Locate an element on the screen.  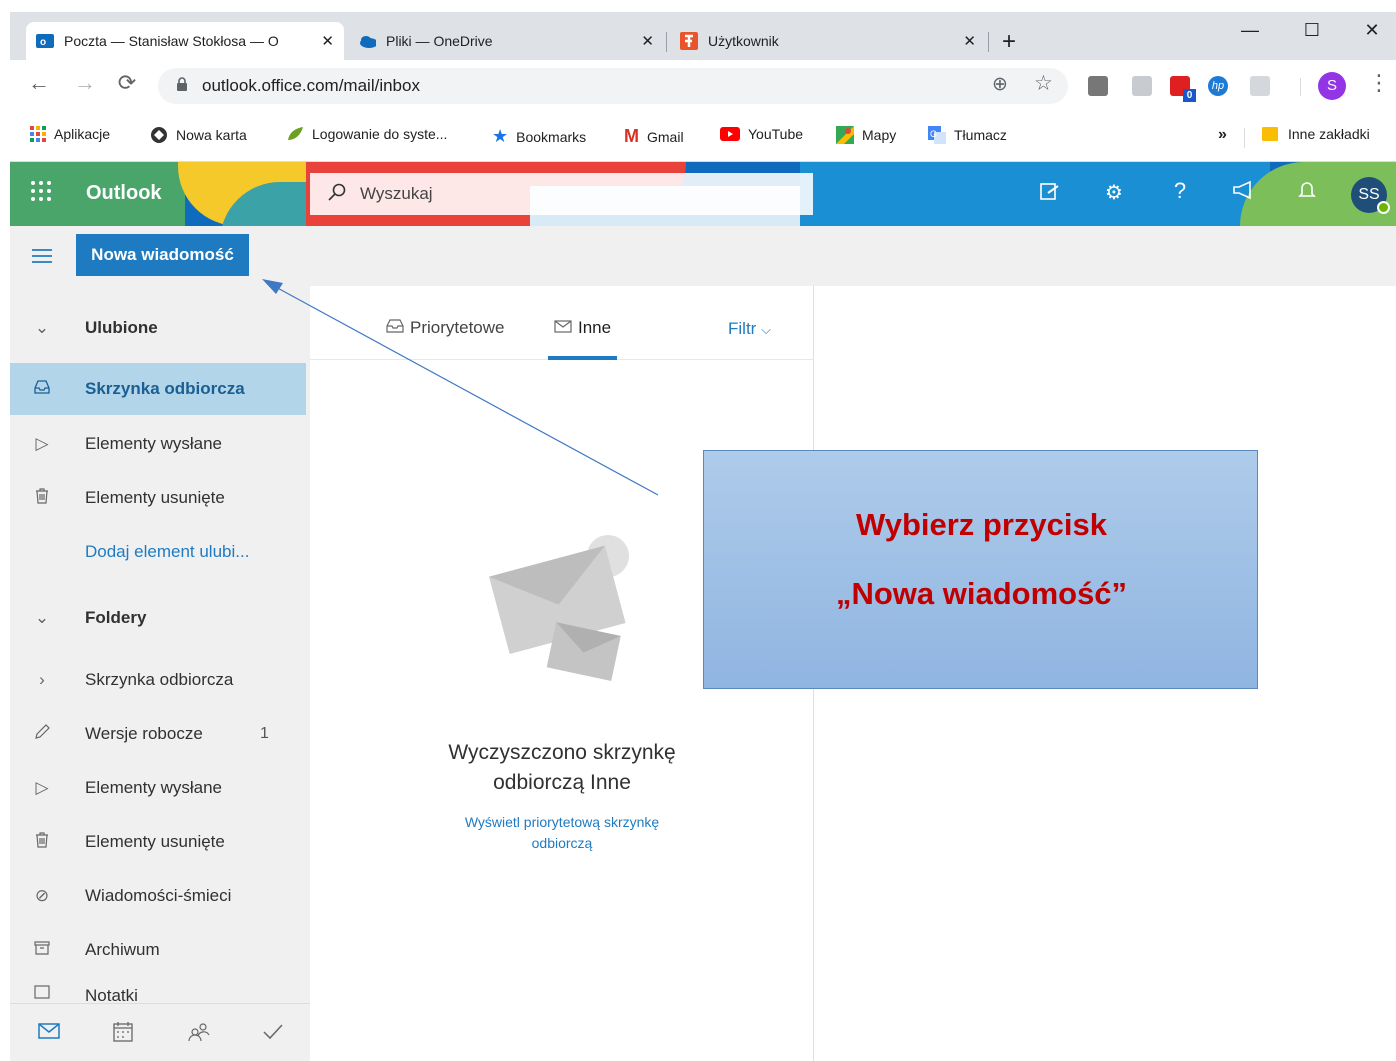
window-close-button: ✕ is located at coordinates (1372, 30).